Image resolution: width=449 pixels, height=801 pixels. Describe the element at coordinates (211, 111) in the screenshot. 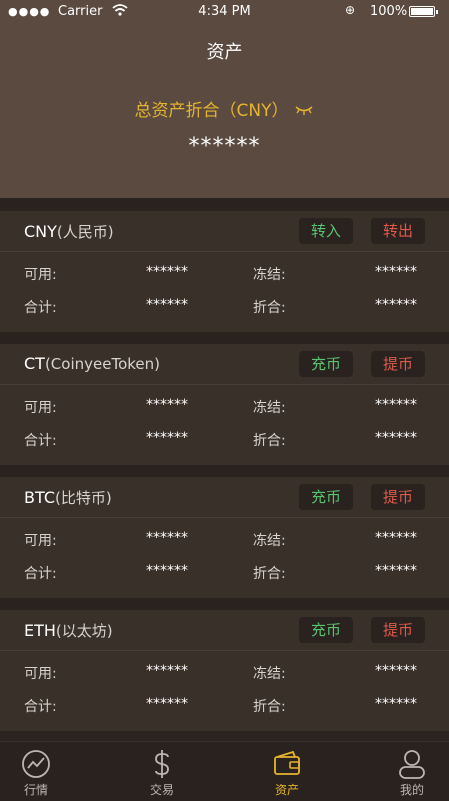

I see `total-assets-label-text: 总资产折合（CNY）` at that location.